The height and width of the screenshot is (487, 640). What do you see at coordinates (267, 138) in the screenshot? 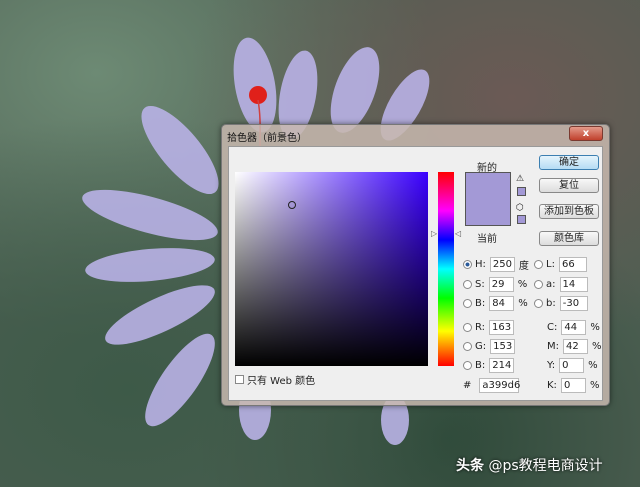
I see `dialog-title: 拾色器（前景色）` at bounding box center [267, 138].